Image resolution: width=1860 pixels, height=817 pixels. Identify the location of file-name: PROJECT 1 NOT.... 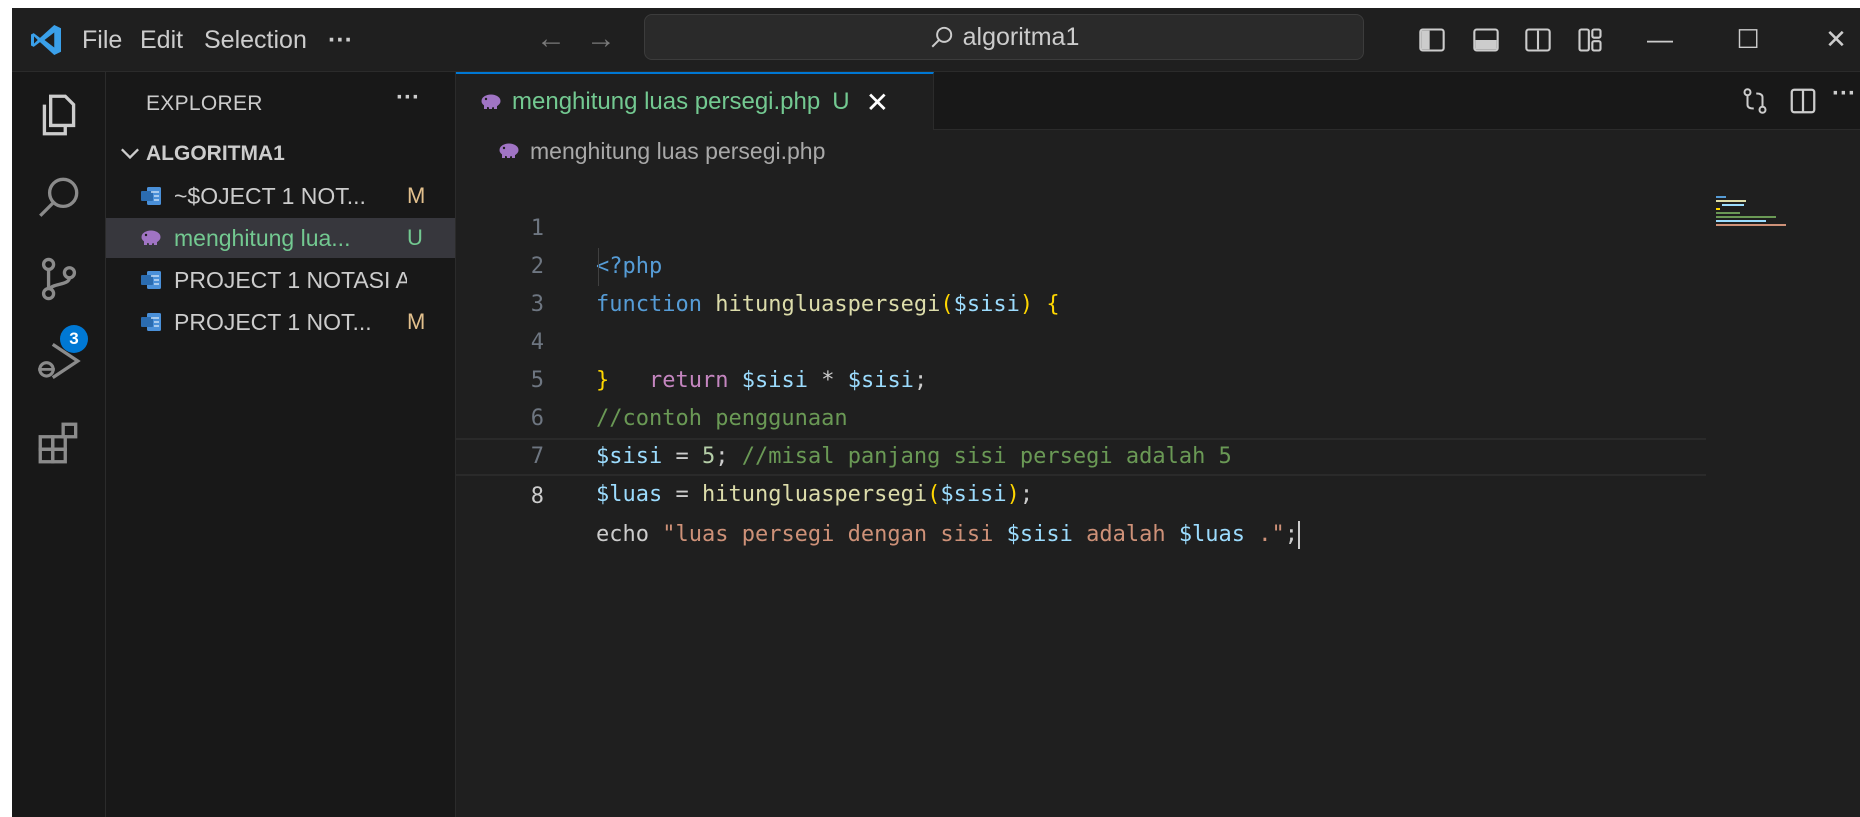
(273, 321).